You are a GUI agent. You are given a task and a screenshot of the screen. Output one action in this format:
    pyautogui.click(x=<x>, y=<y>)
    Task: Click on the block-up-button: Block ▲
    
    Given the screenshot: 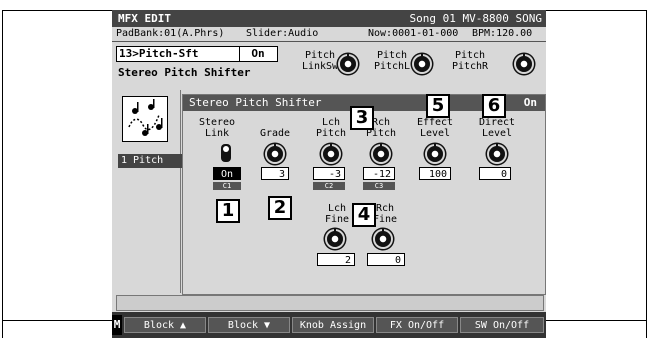 What is the action you would take?
    pyautogui.click(x=165, y=325)
    